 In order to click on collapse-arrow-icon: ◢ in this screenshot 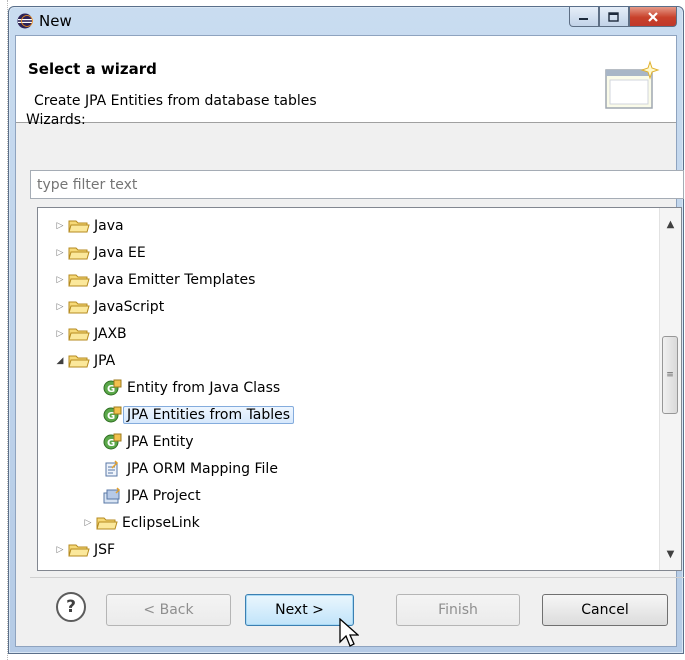, I will do `click(60, 361)`.